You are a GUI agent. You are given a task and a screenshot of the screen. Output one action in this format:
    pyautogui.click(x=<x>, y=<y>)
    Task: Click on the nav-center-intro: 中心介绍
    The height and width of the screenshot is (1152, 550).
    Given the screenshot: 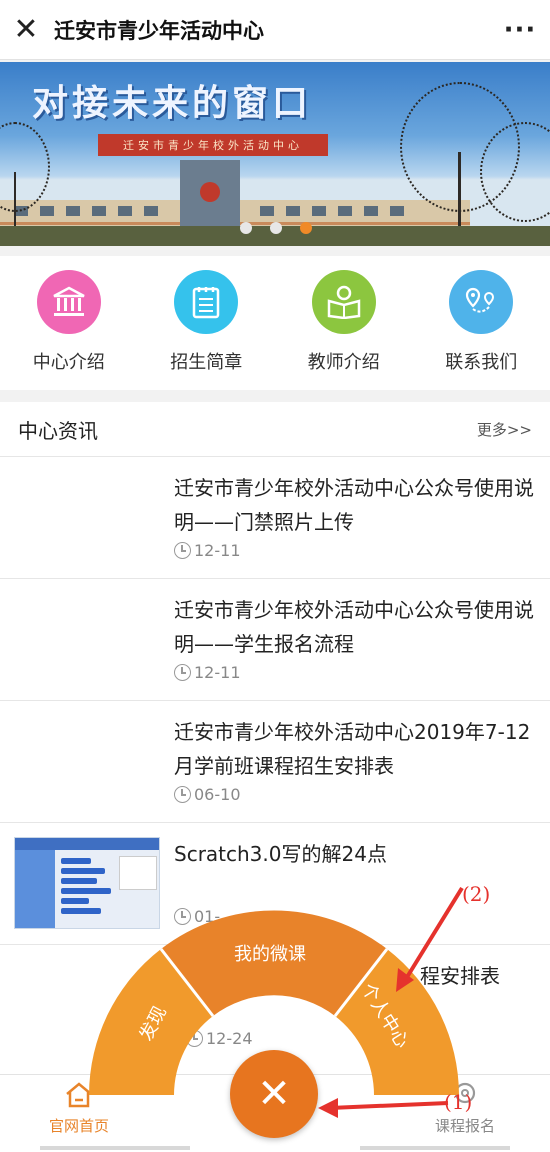 What is the action you would take?
    pyautogui.click(x=69, y=322)
    